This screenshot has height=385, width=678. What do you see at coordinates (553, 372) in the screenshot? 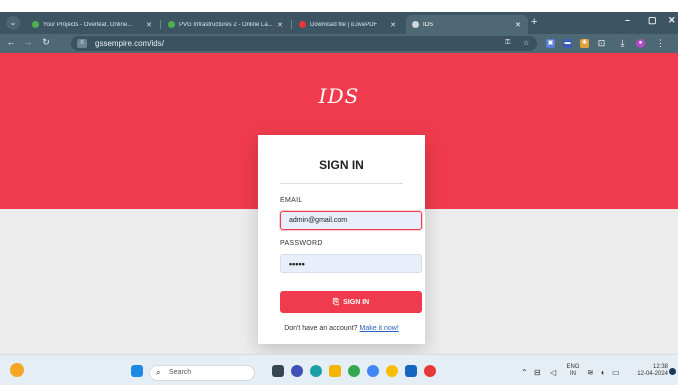
I see `location-icon: ◁` at bounding box center [553, 372].